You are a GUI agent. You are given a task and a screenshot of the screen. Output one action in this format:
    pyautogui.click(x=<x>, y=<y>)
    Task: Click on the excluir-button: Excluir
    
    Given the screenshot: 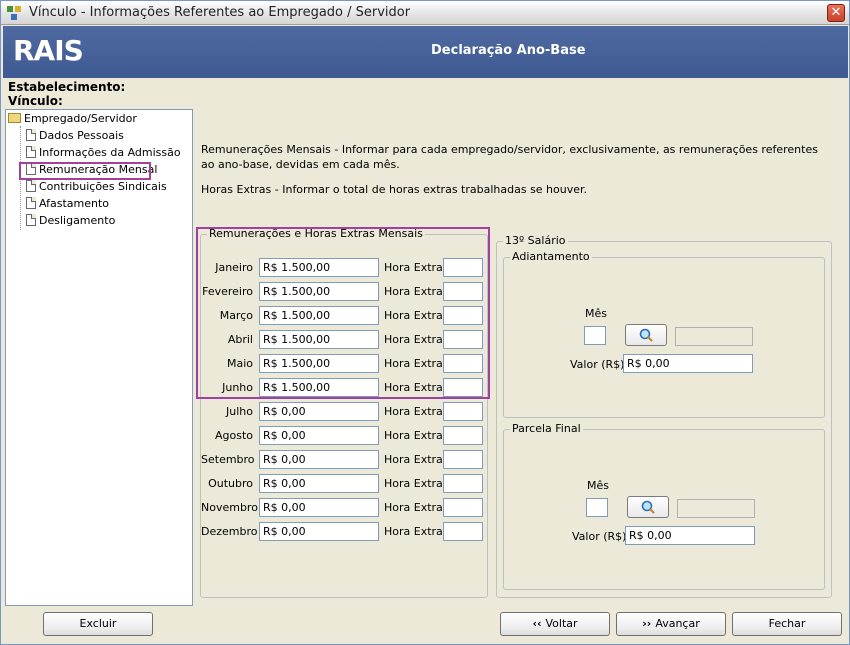 What is the action you would take?
    pyautogui.click(x=98, y=624)
    